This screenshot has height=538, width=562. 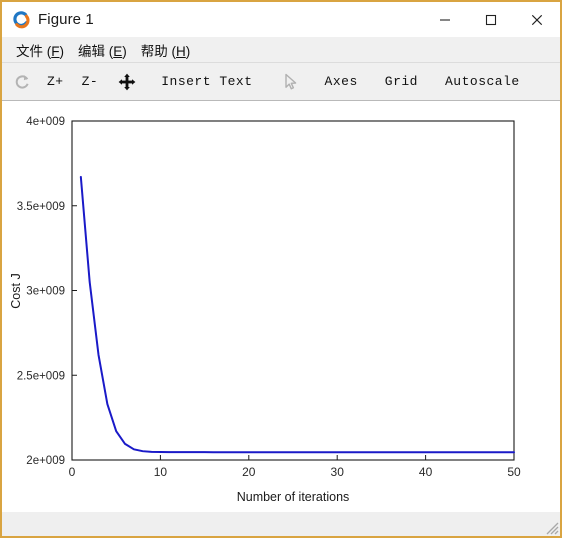 I want to click on maximize-button, so click(x=491, y=19).